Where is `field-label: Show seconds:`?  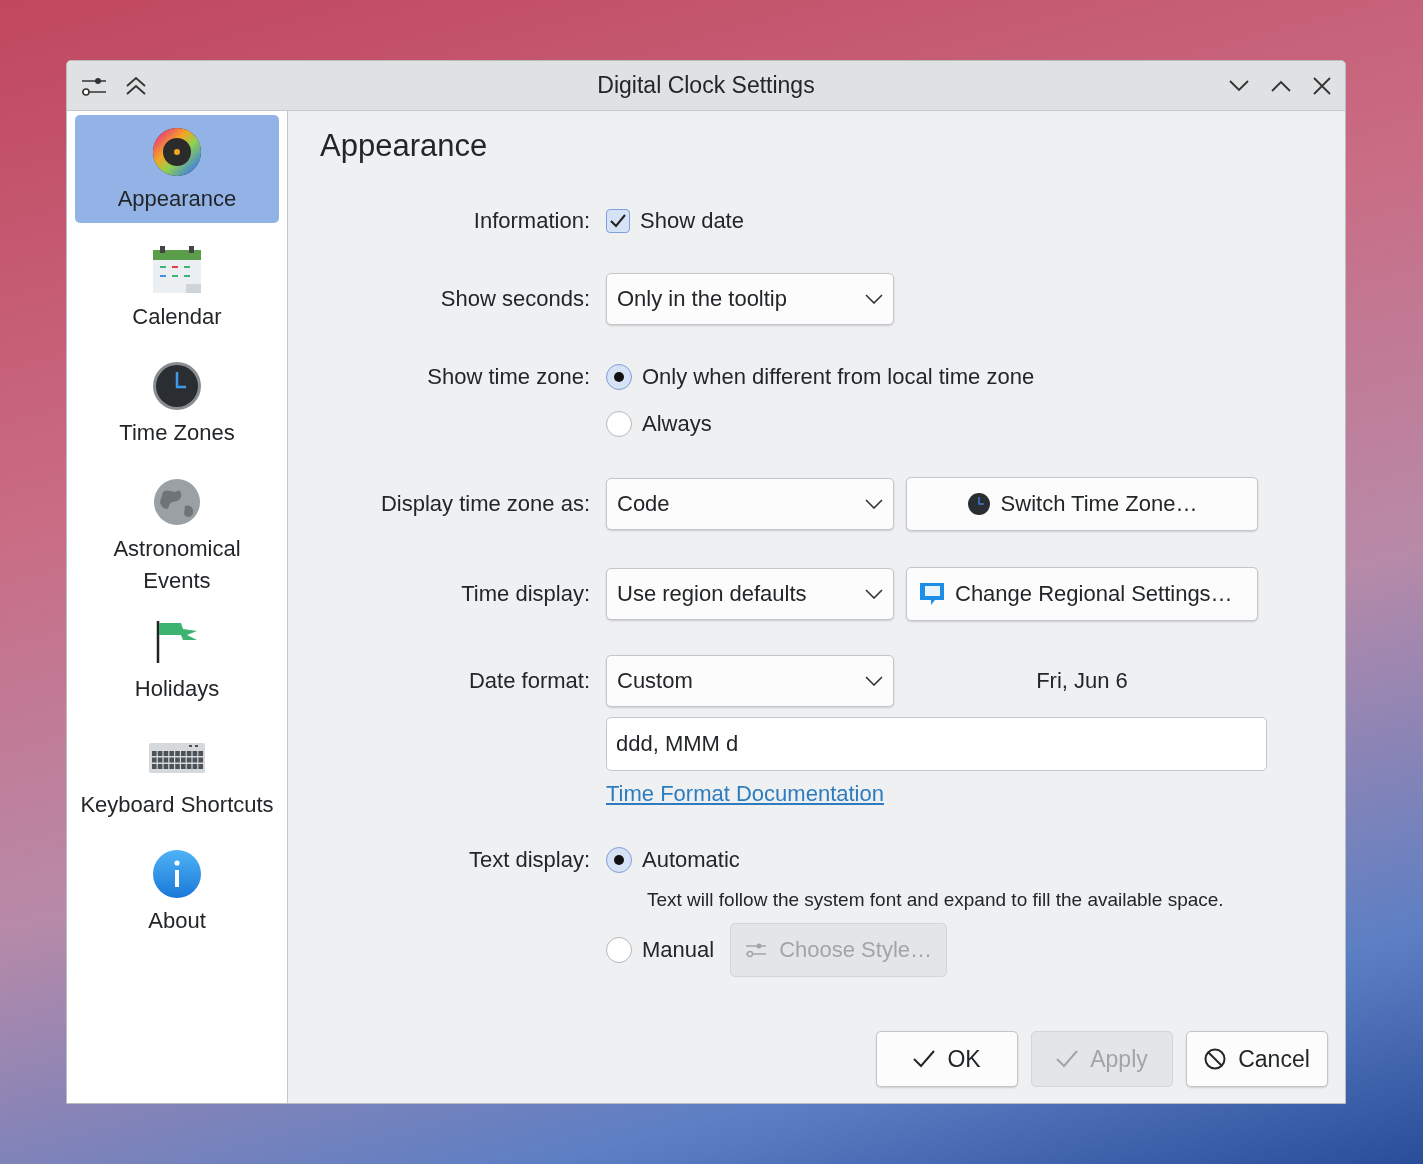 field-label: Show seconds: is located at coordinates (514, 299).